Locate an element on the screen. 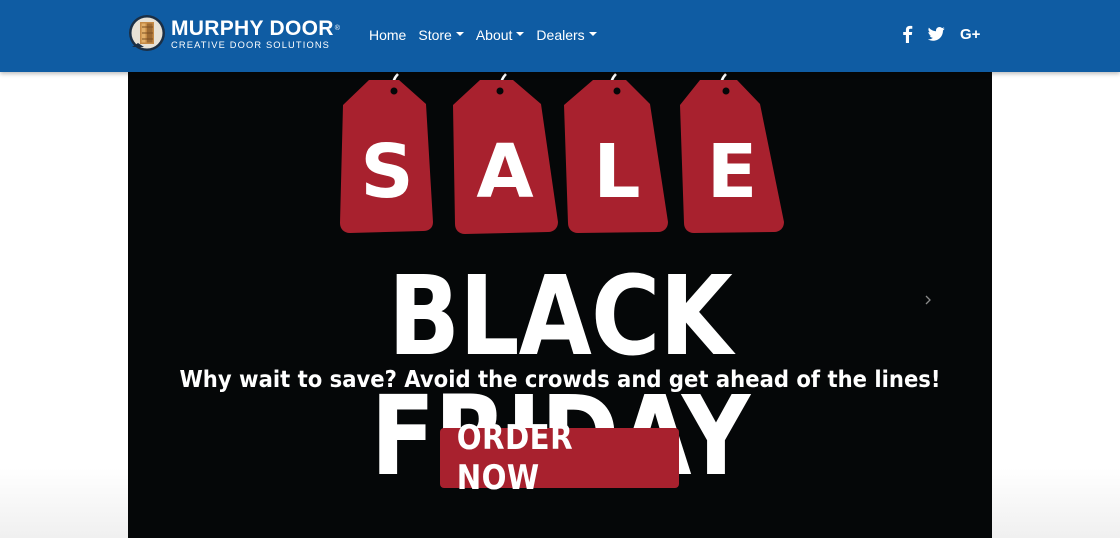  nav-item-label: Dealers is located at coordinates (560, 35).